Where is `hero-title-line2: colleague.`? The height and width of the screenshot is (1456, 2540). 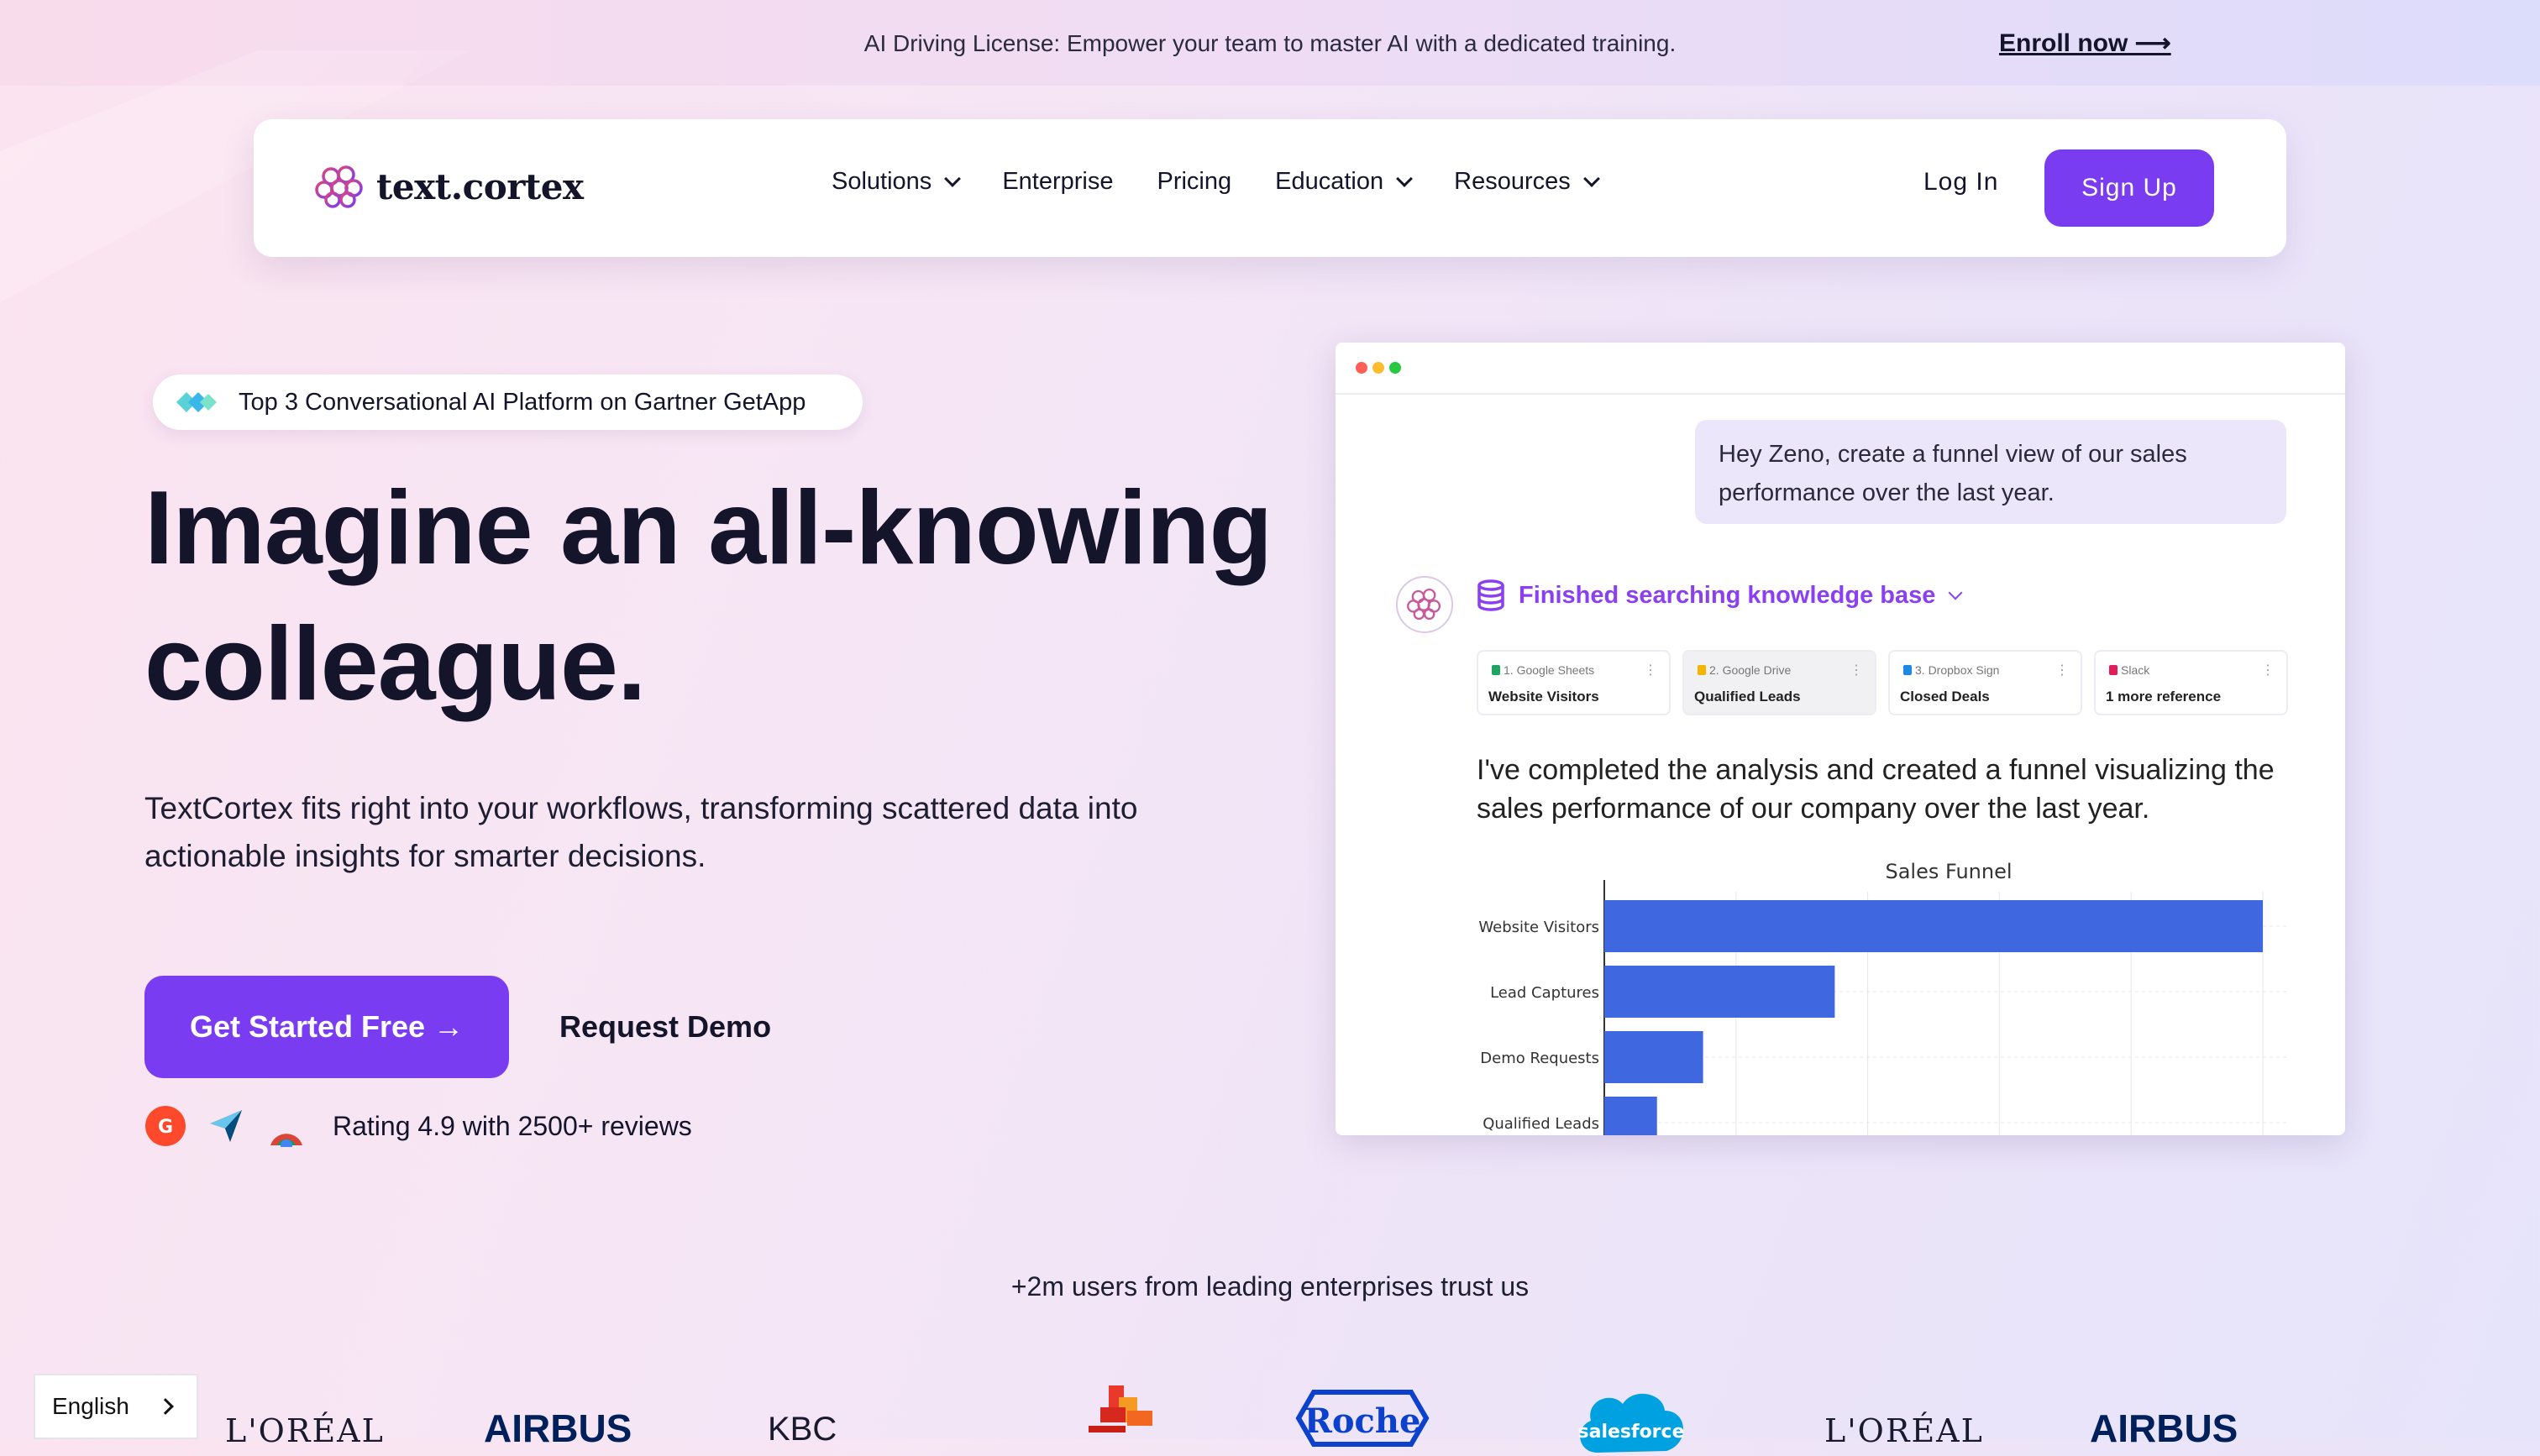 hero-title-line2: colleague. is located at coordinates (395, 664).